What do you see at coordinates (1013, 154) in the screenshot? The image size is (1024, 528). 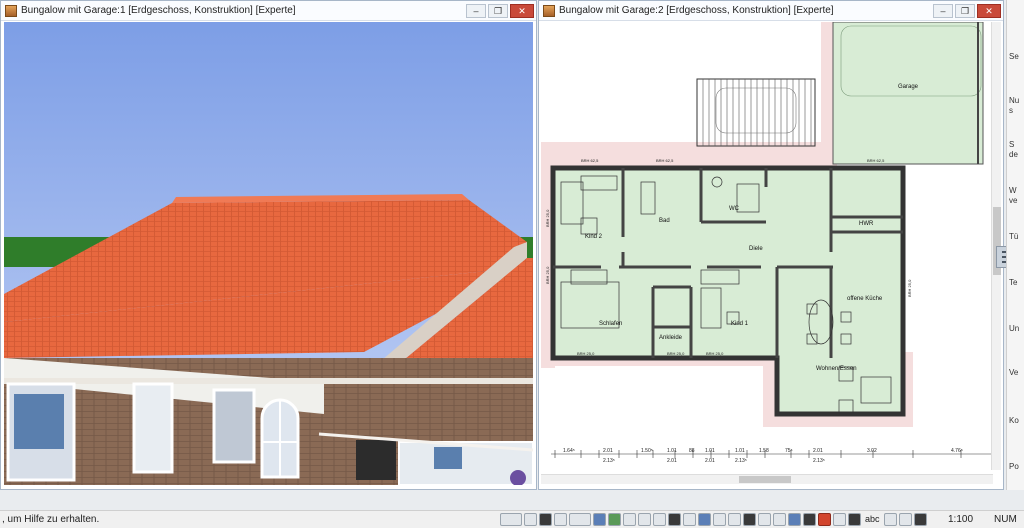 I see `palette-item: de` at bounding box center [1013, 154].